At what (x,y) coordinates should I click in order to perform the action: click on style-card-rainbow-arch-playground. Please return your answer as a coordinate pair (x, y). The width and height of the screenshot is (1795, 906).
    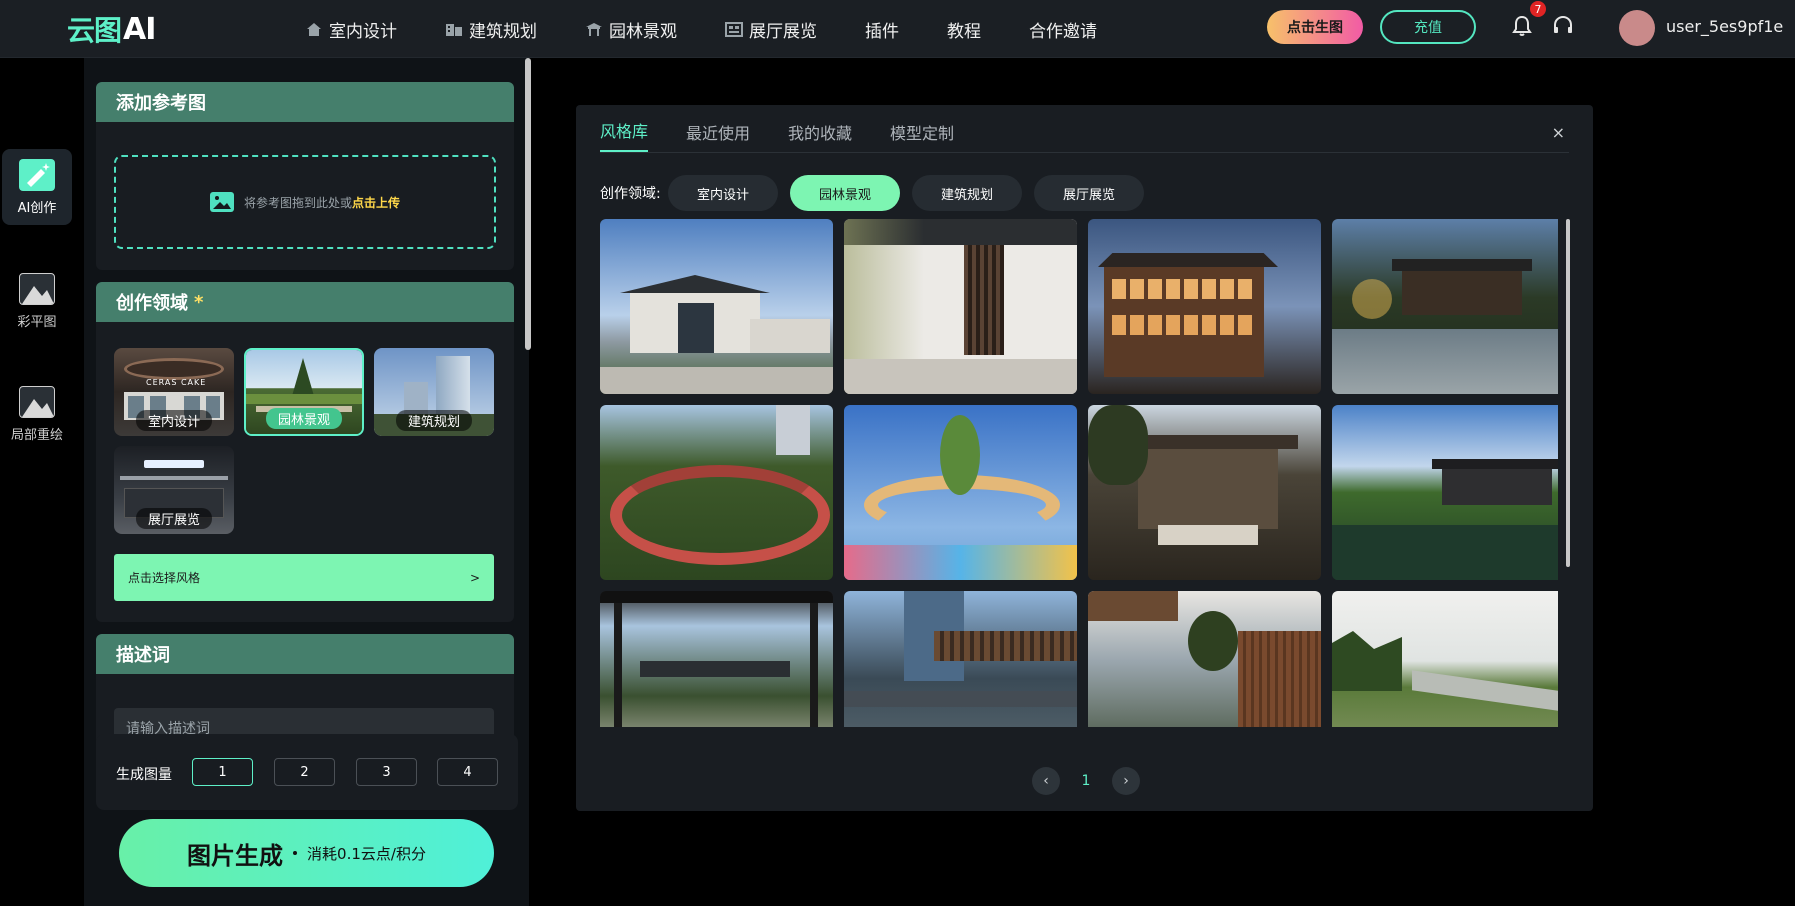
    Looking at the image, I should click on (960, 492).